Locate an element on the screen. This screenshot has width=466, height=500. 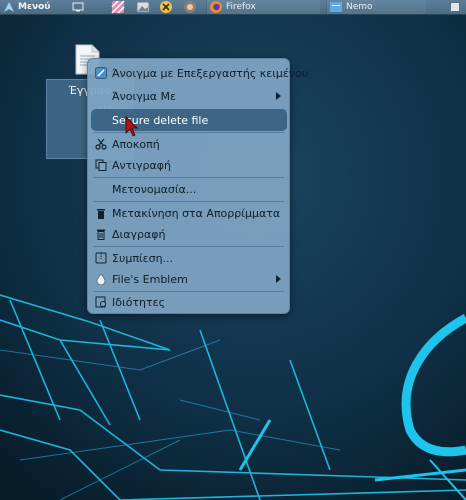
menu-item-move-to-trash: Μετακίνηση στα Απορρίμματα is located at coordinates (189, 213).